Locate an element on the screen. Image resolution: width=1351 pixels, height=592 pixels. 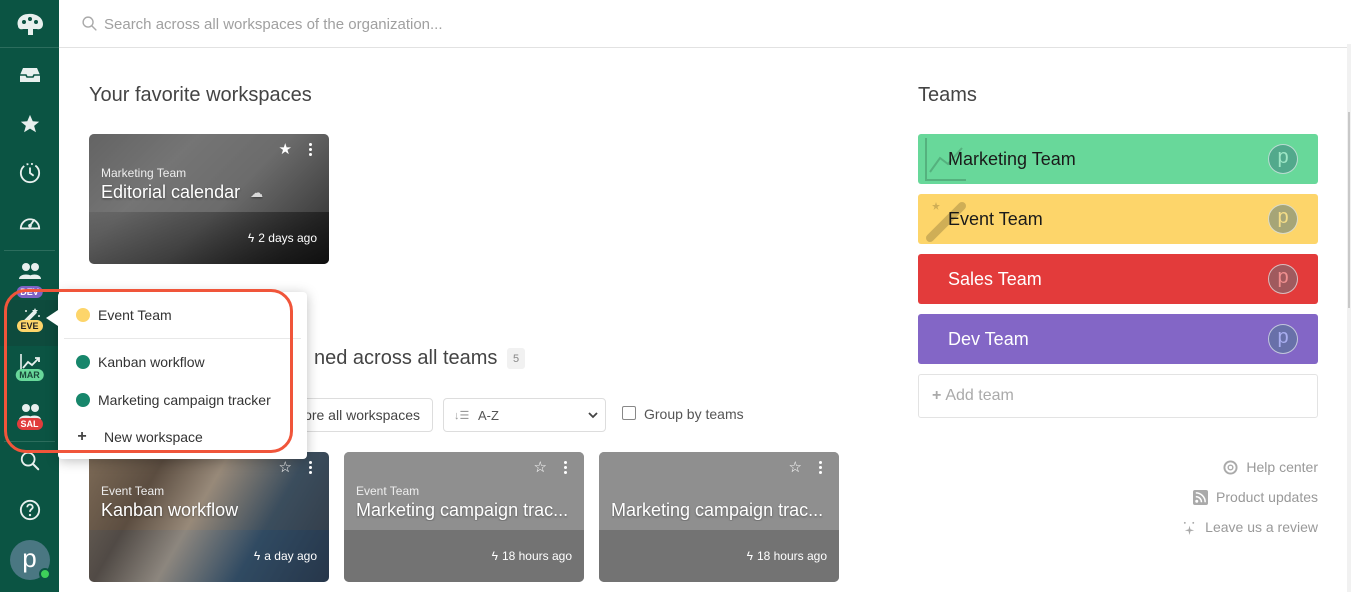
sidebar-team-marketing: MAR is located at coordinates (29, 370).